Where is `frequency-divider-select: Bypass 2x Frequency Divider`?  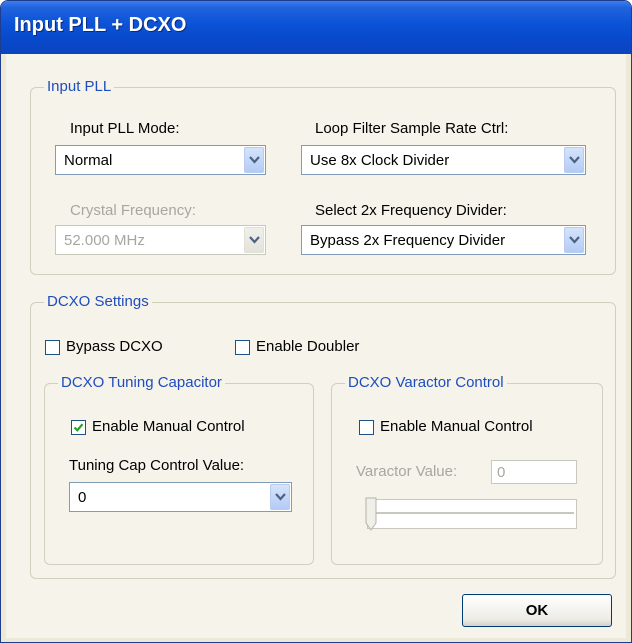 frequency-divider-select: Bypass 2x Frequency Divider is located at coordinates (443, 240).